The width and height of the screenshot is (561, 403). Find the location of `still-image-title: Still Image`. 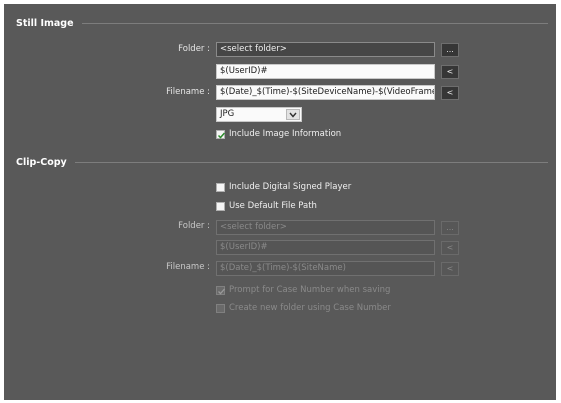

still-image-title: Still Image is located at coordinates (45, 23).